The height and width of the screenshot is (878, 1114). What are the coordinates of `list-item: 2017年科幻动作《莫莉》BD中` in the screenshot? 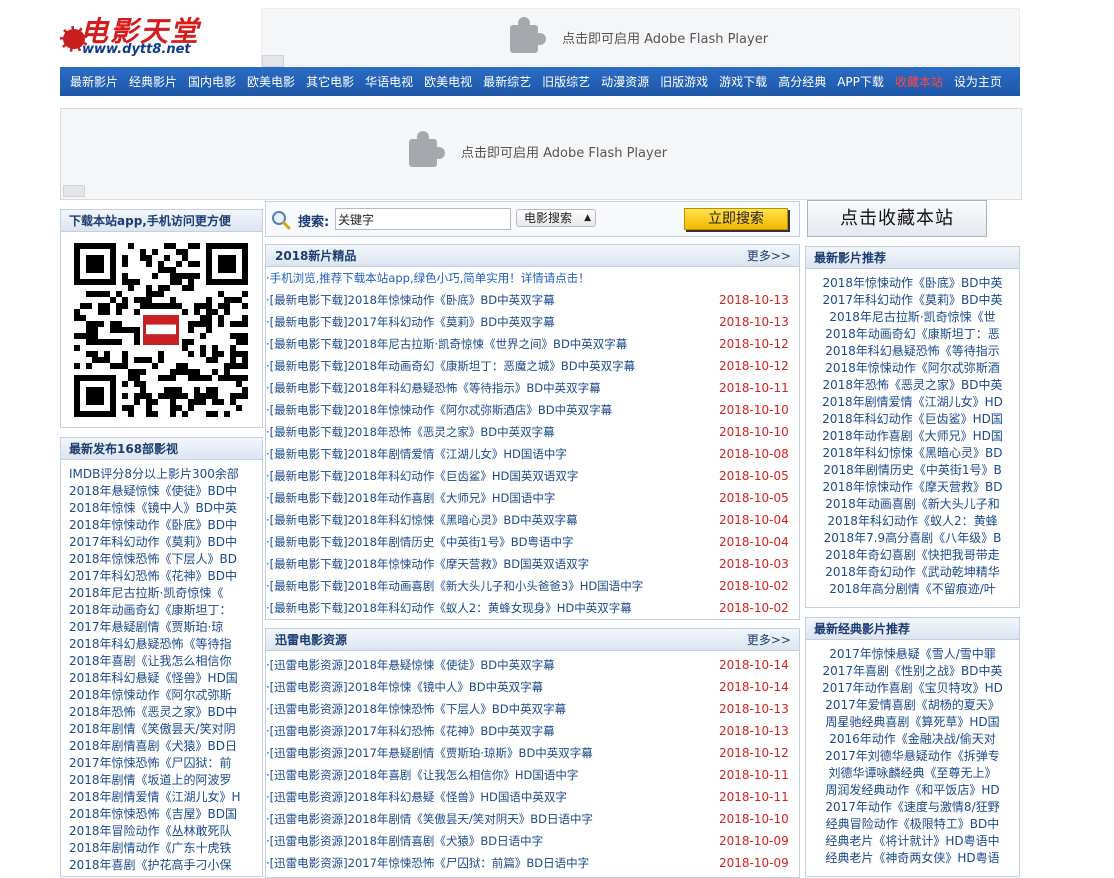 It's located at (162, 542).